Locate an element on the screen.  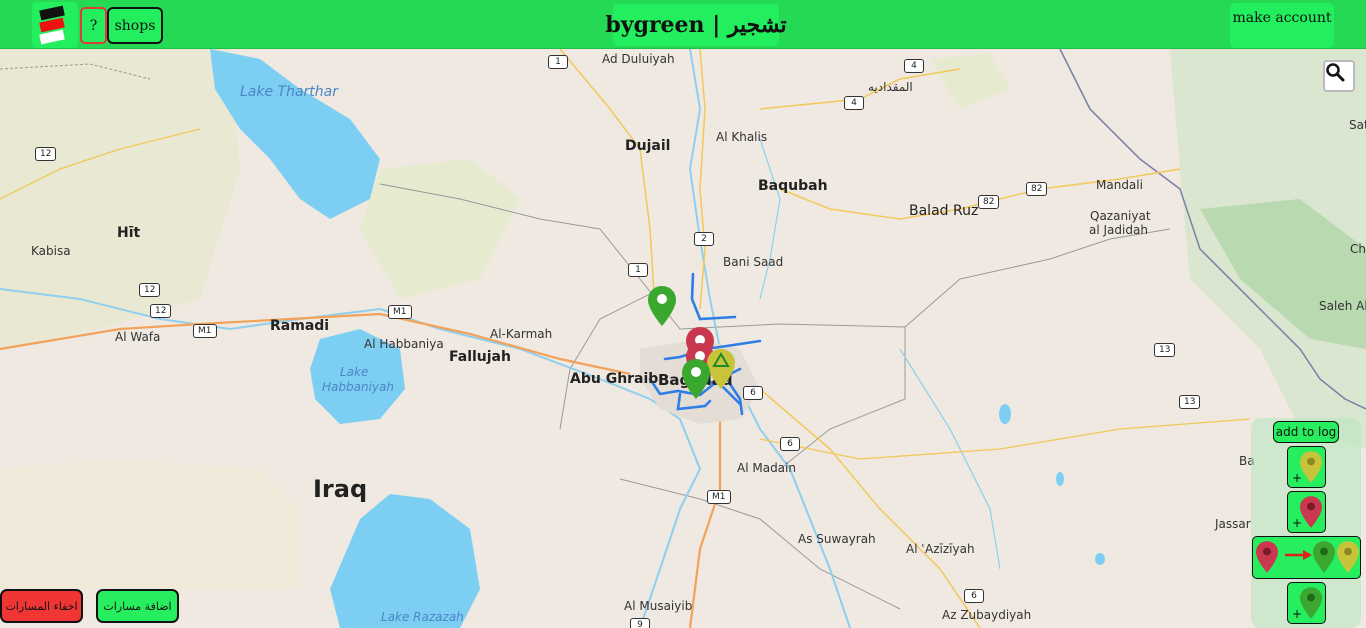
place-label: Baqubah is located at coordinates (793, 186).